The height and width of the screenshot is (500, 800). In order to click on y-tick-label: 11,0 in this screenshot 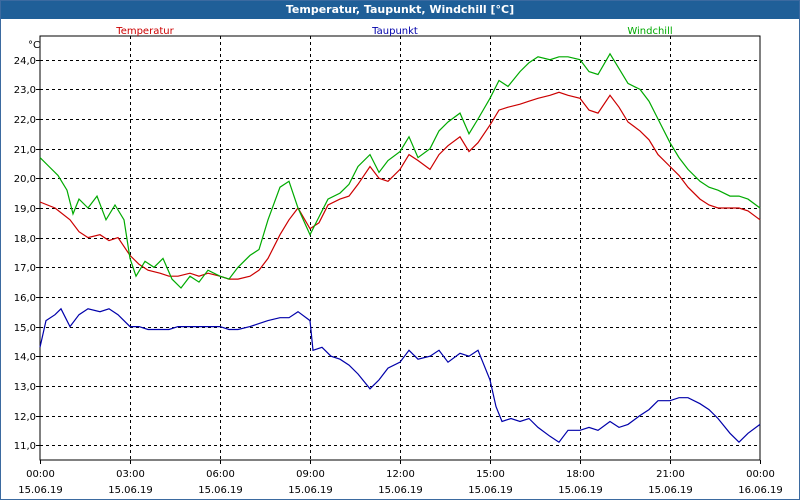, I will do `click(25, 446)`.